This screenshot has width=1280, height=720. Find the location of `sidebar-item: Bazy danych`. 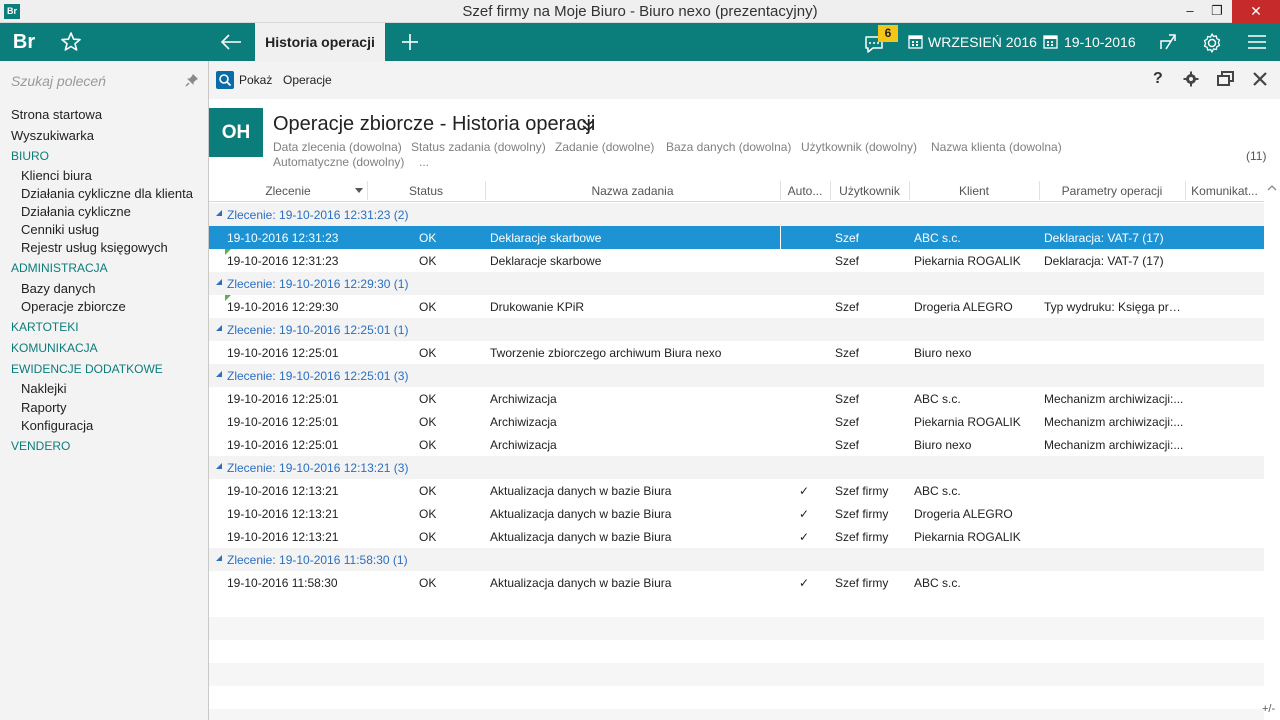

sidebar-item: Bazy danych is located at coordinates (58, 288).